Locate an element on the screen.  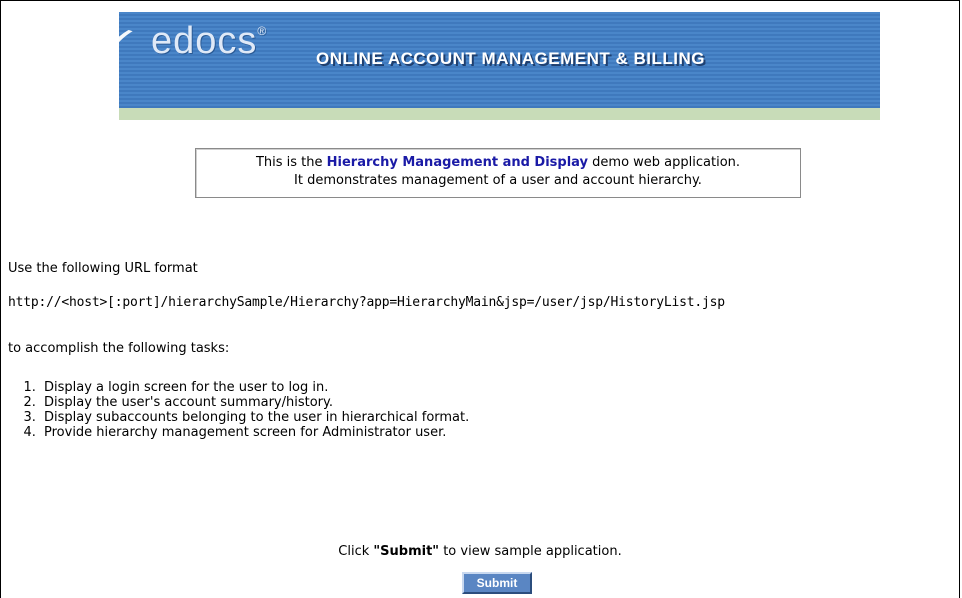
tasks-intro-text: to accomplish the following tasks: is located at coordinates (119, 348).